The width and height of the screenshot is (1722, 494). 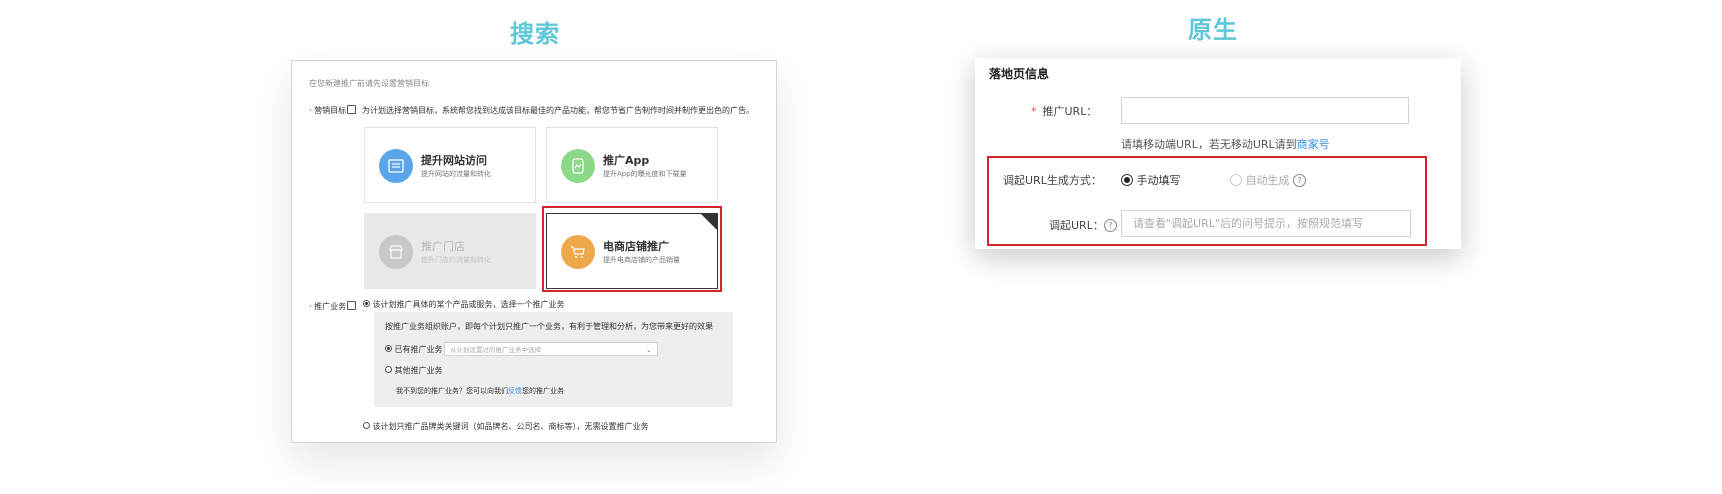 I want to click on invoke-gen-label: 调起URL生成方式：, so click(x=1052, y=180).